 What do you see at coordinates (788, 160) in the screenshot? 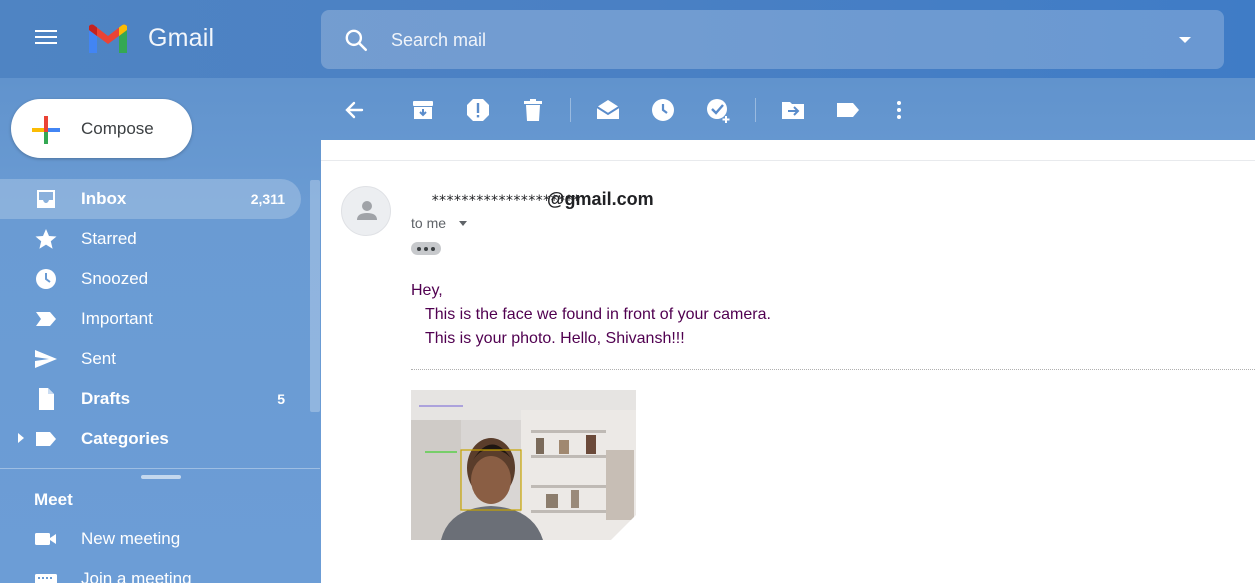
I see `content-divider` at bounding box center [788, 160].